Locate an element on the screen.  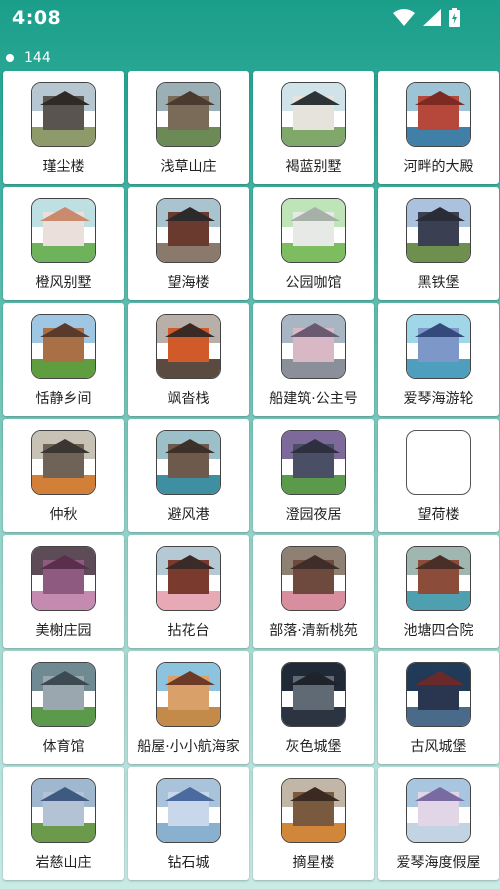
building-name: 古风城堡 is located at coordinates (438, 747).